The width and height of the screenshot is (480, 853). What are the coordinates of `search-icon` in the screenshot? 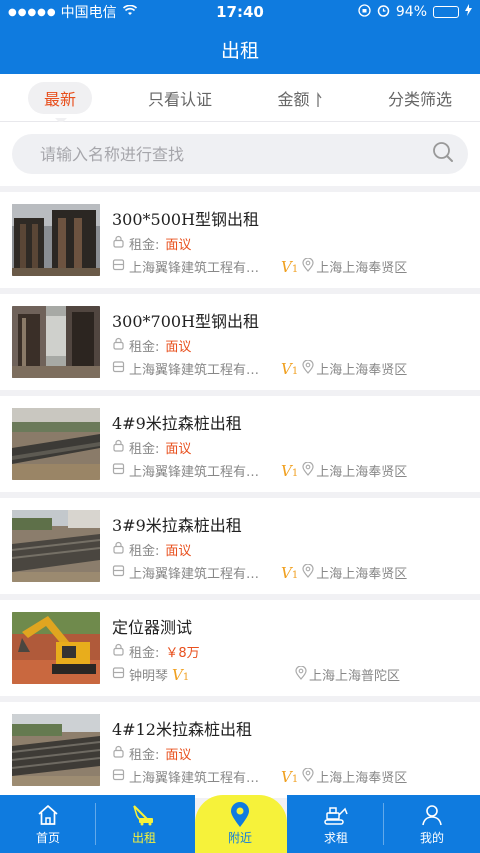 It's located at (443, 154).